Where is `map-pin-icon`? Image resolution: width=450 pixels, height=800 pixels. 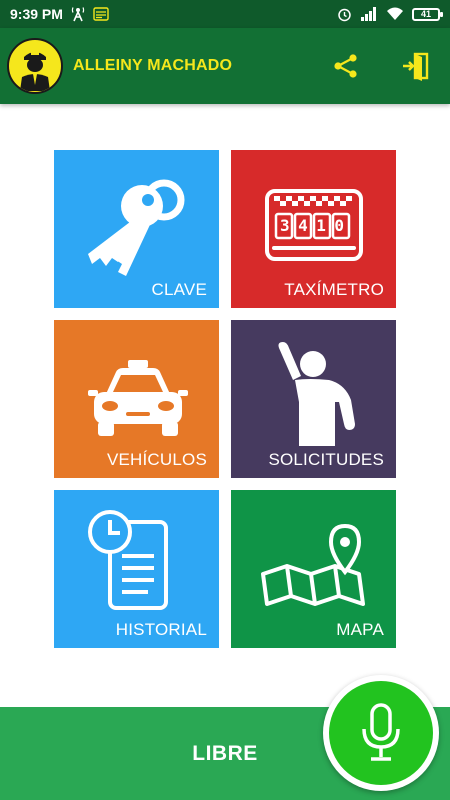
map-pin-icon is located at coordinates (313, 564).